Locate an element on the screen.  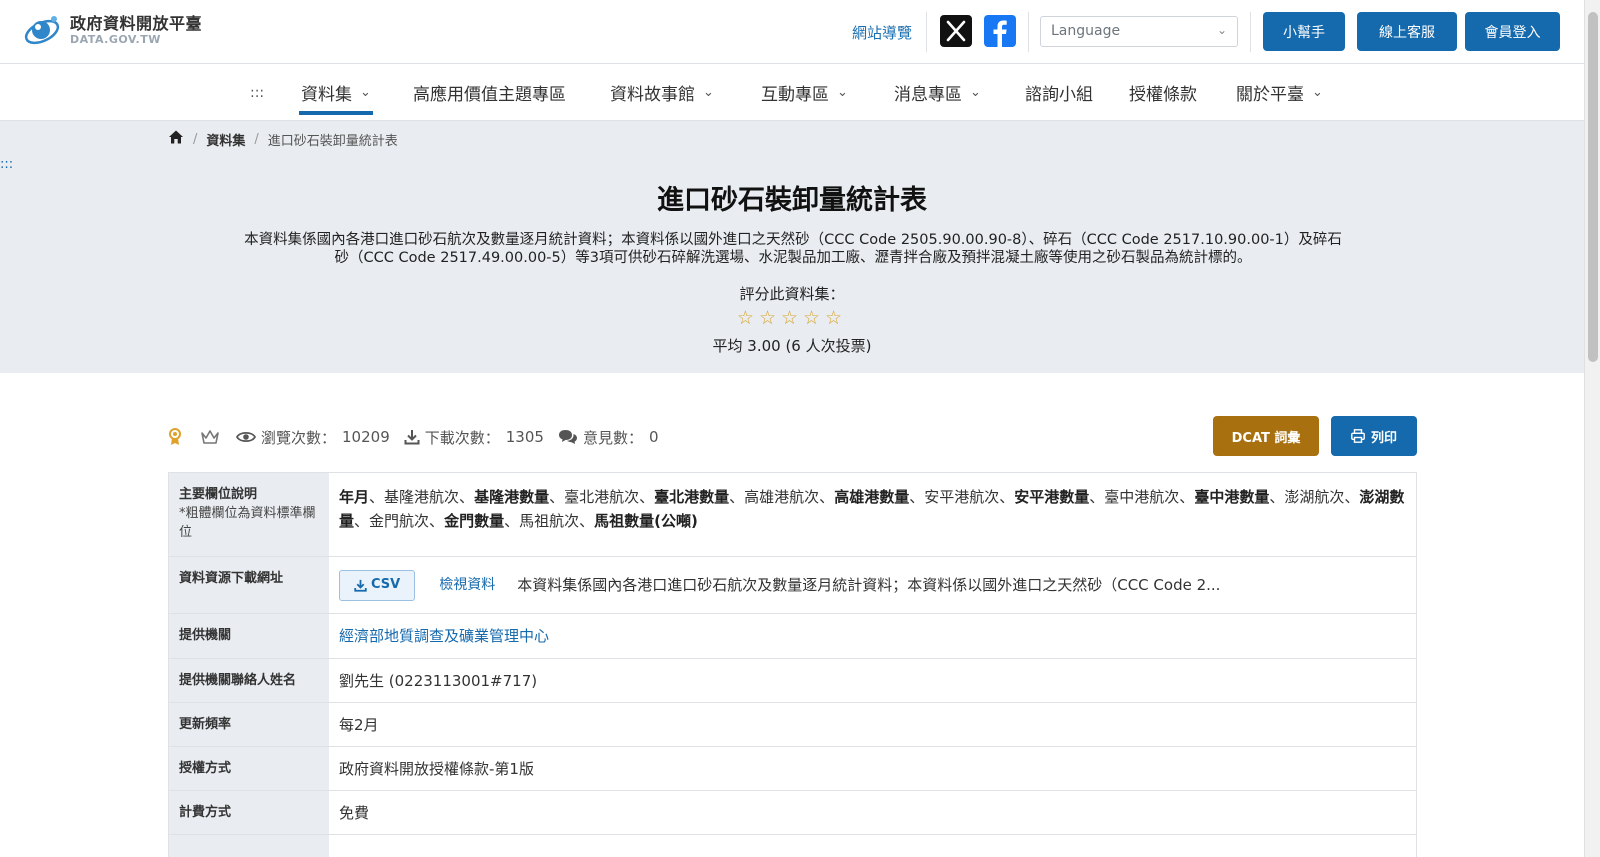
nav-label: 關於平臺 is located at coordinates (1270, 95).